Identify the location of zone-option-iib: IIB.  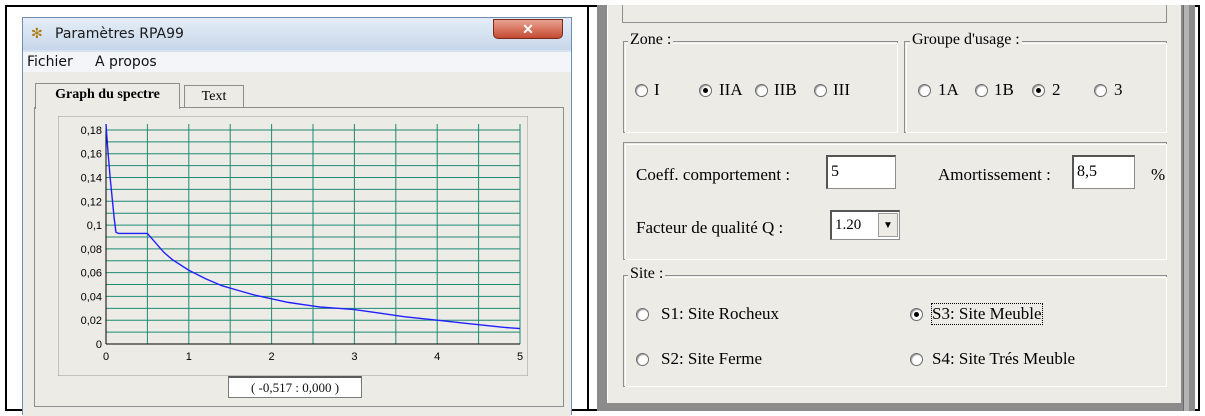
(785, 90).